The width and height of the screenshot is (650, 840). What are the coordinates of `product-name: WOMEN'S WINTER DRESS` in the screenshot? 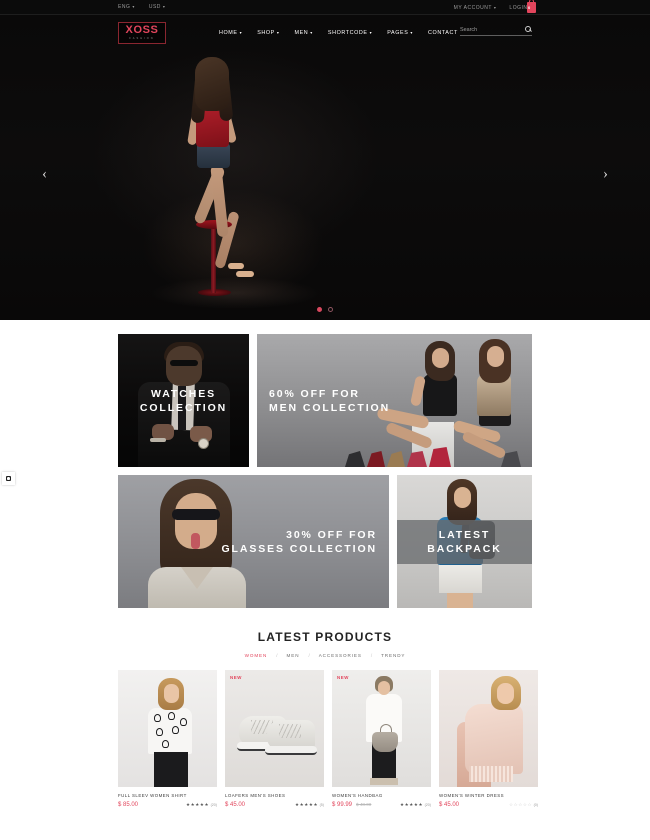 It's located at (488, 795).